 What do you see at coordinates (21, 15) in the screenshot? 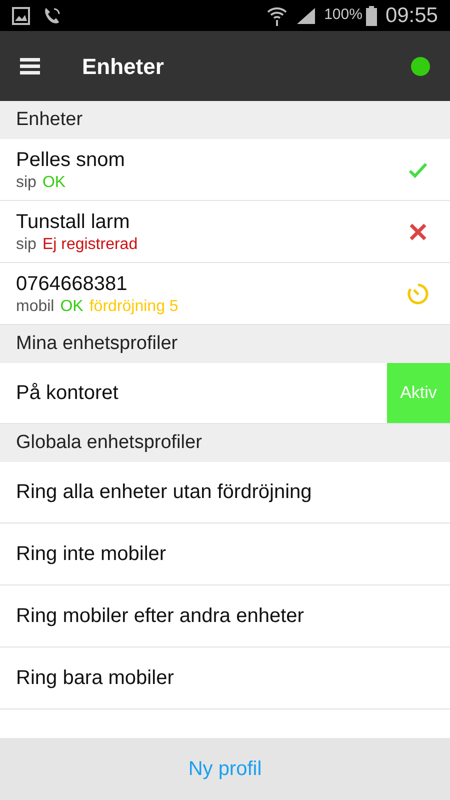
I see `image-icon` at bounding box center [21, 15].